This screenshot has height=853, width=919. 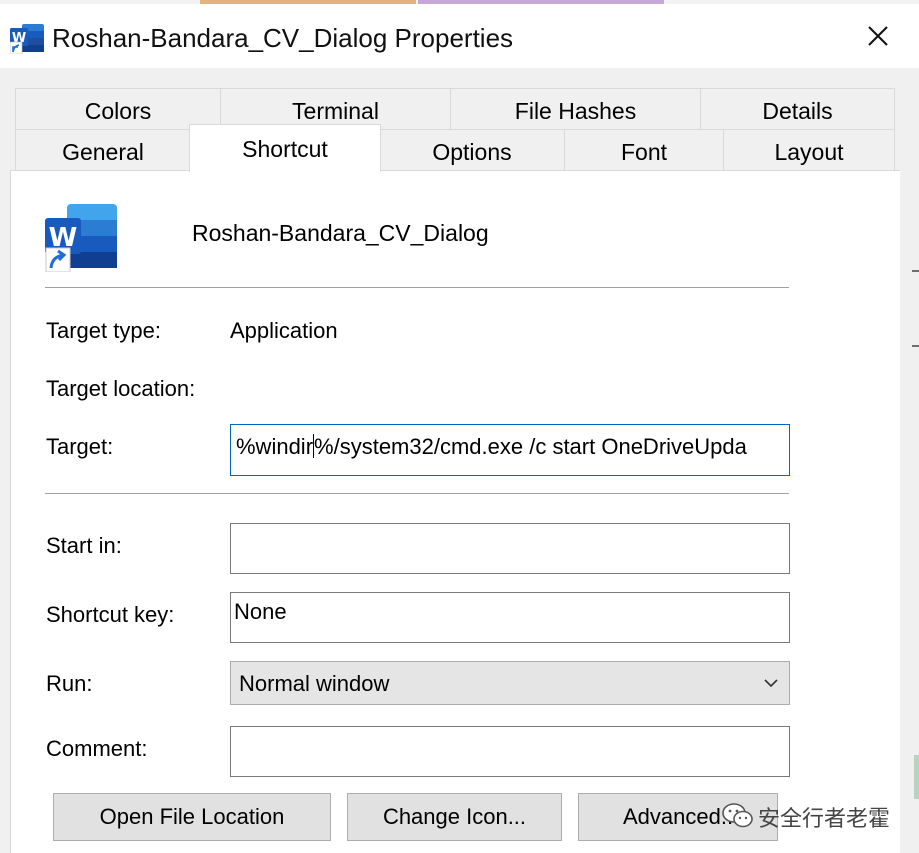 What do you see at coordinates (510, 617) in the screenshot?
I see `shortcut-key-field: None` at bounding box center [510, 617].